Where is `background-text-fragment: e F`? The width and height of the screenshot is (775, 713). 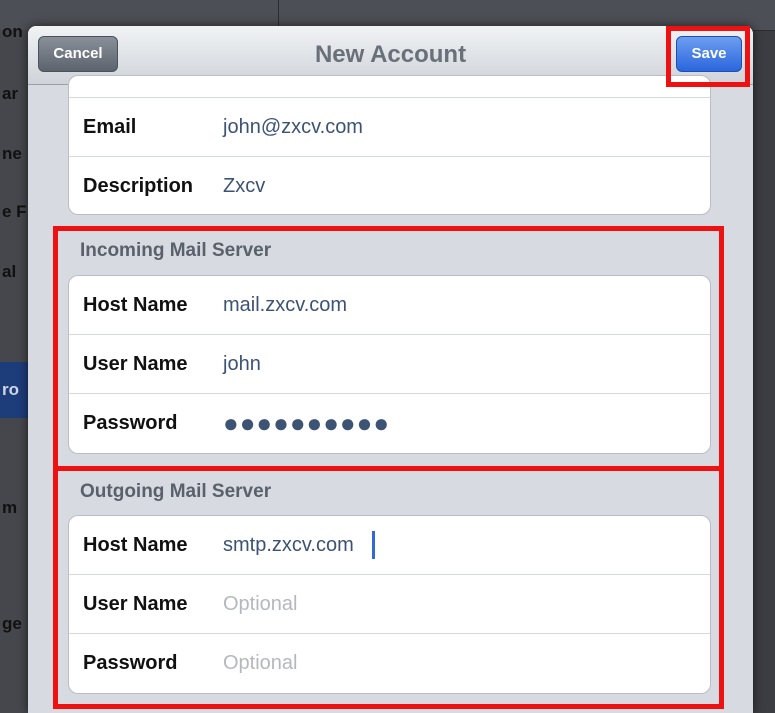 background-text-fragment: e F is located at coordinates (14, 211).